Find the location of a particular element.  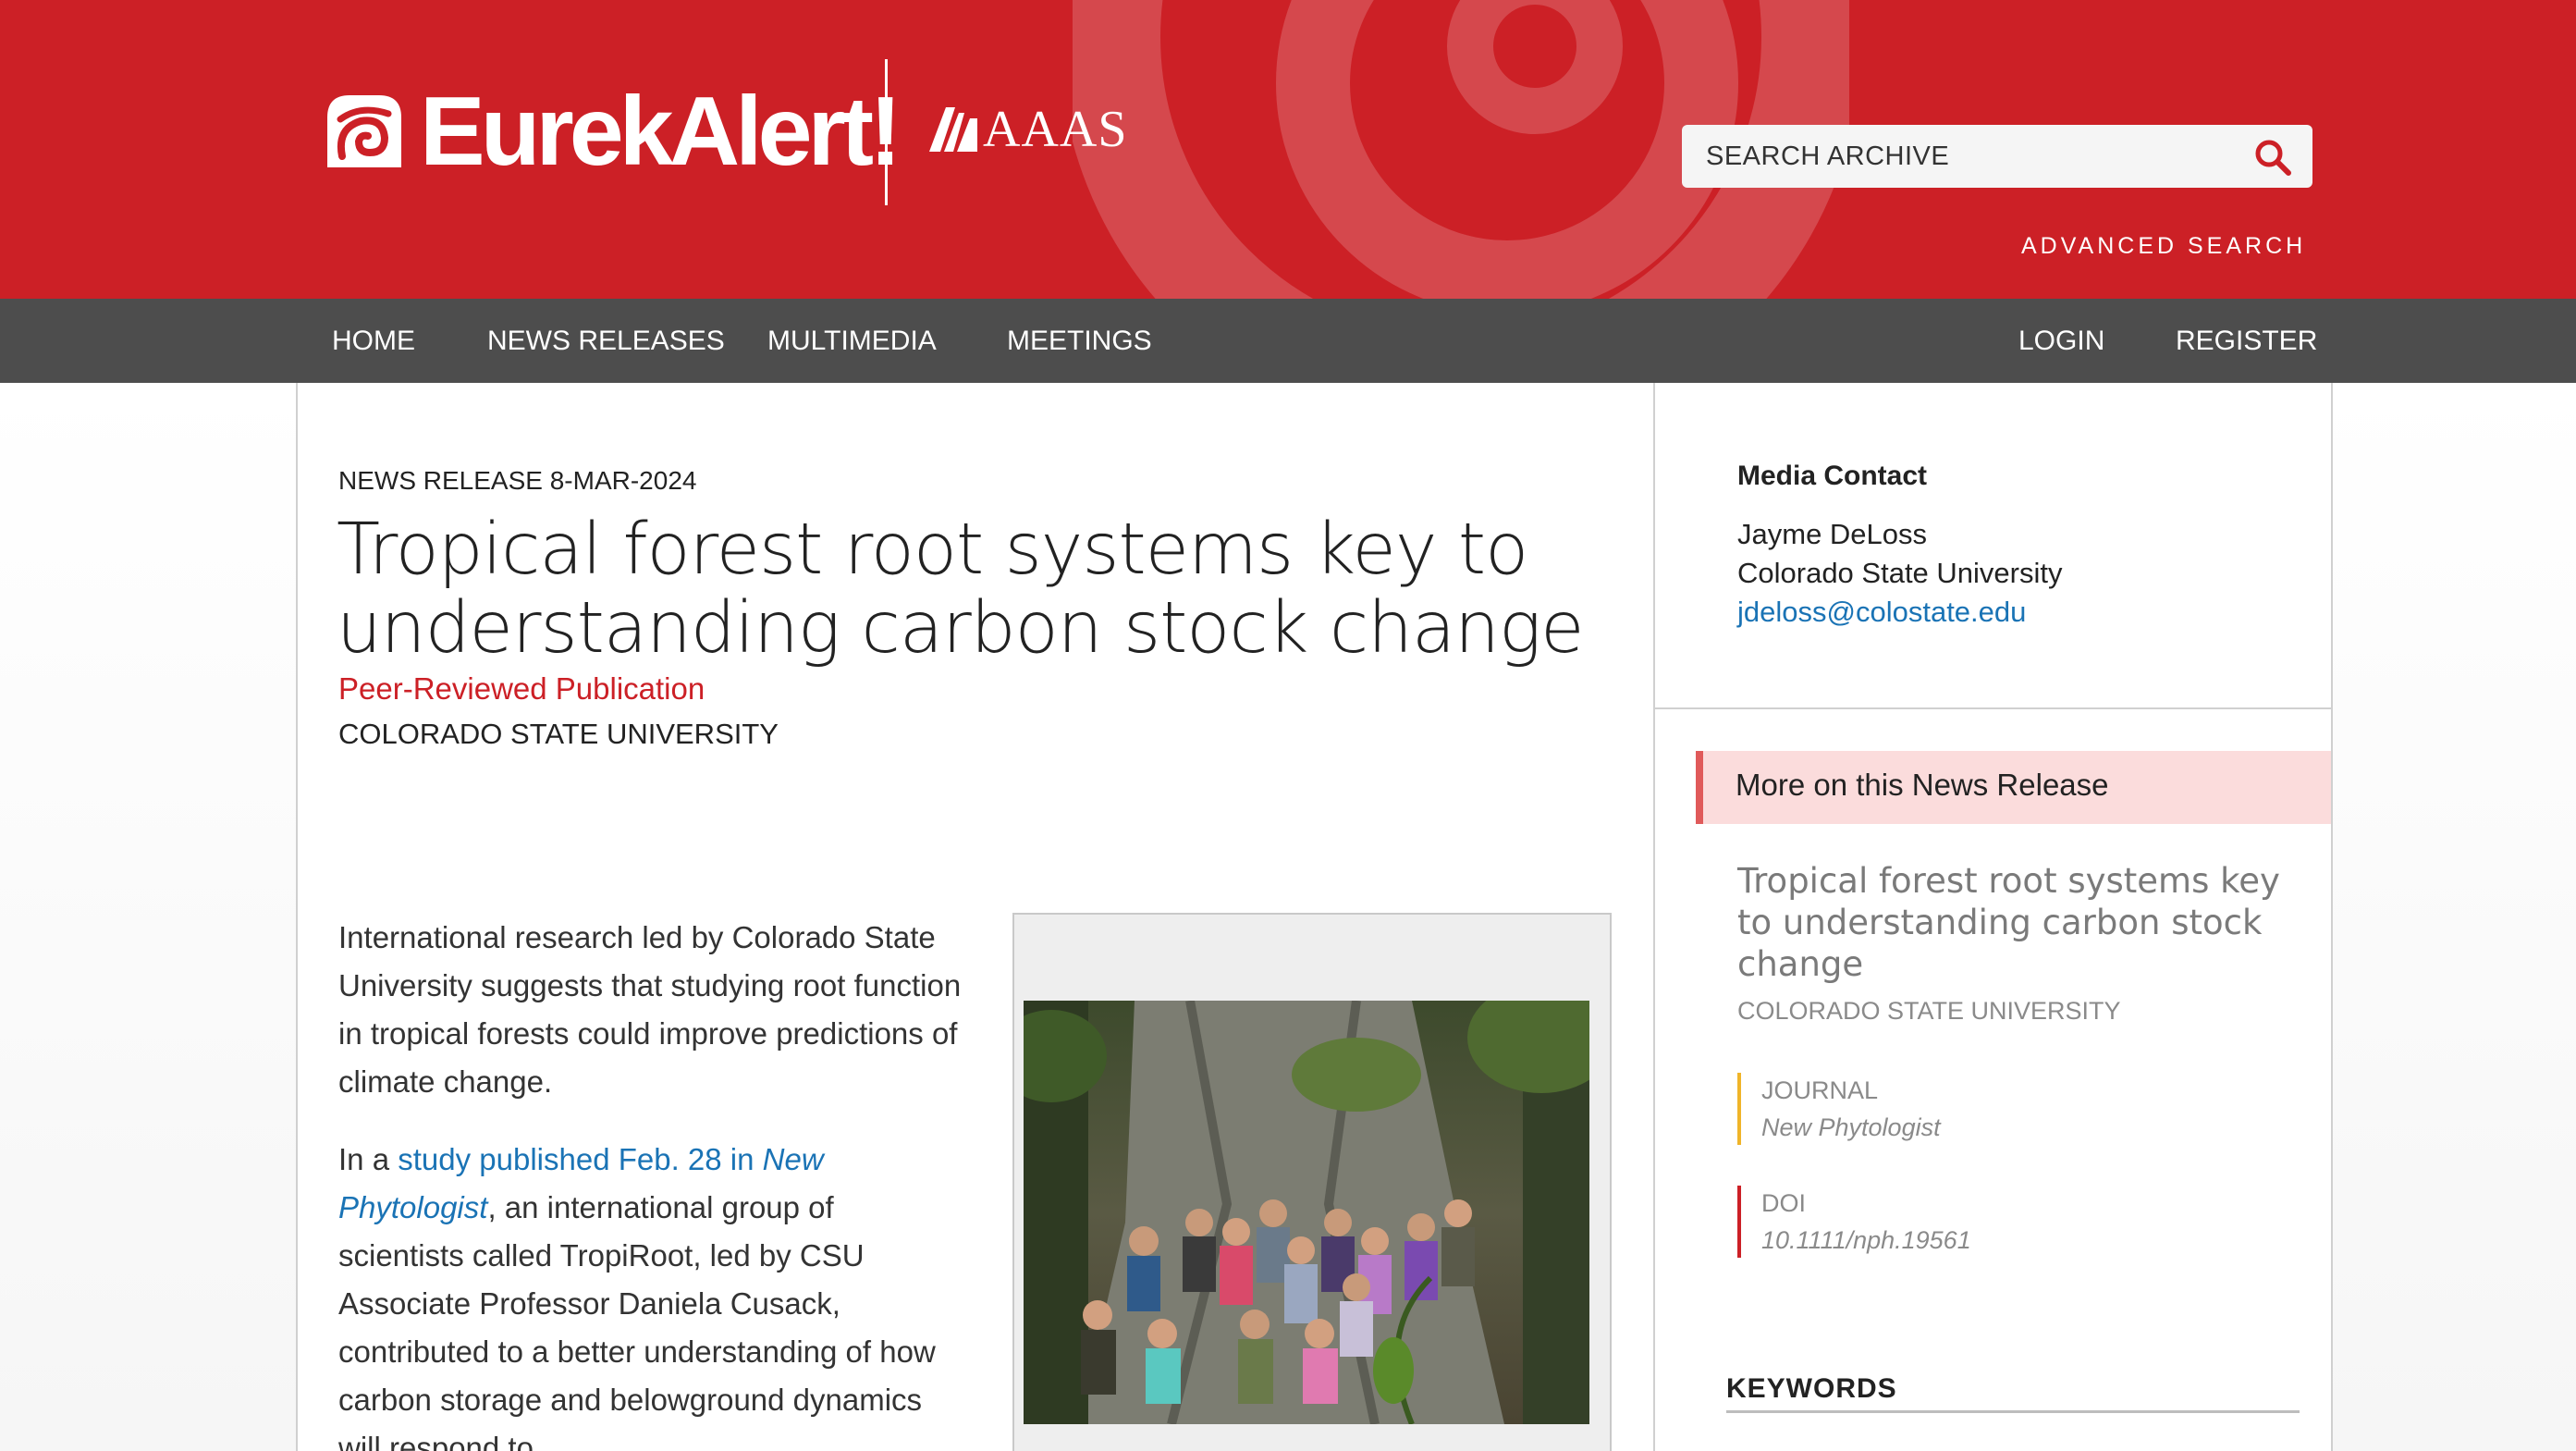

journal-accent-bar is located at coordinates (1739, 1109).